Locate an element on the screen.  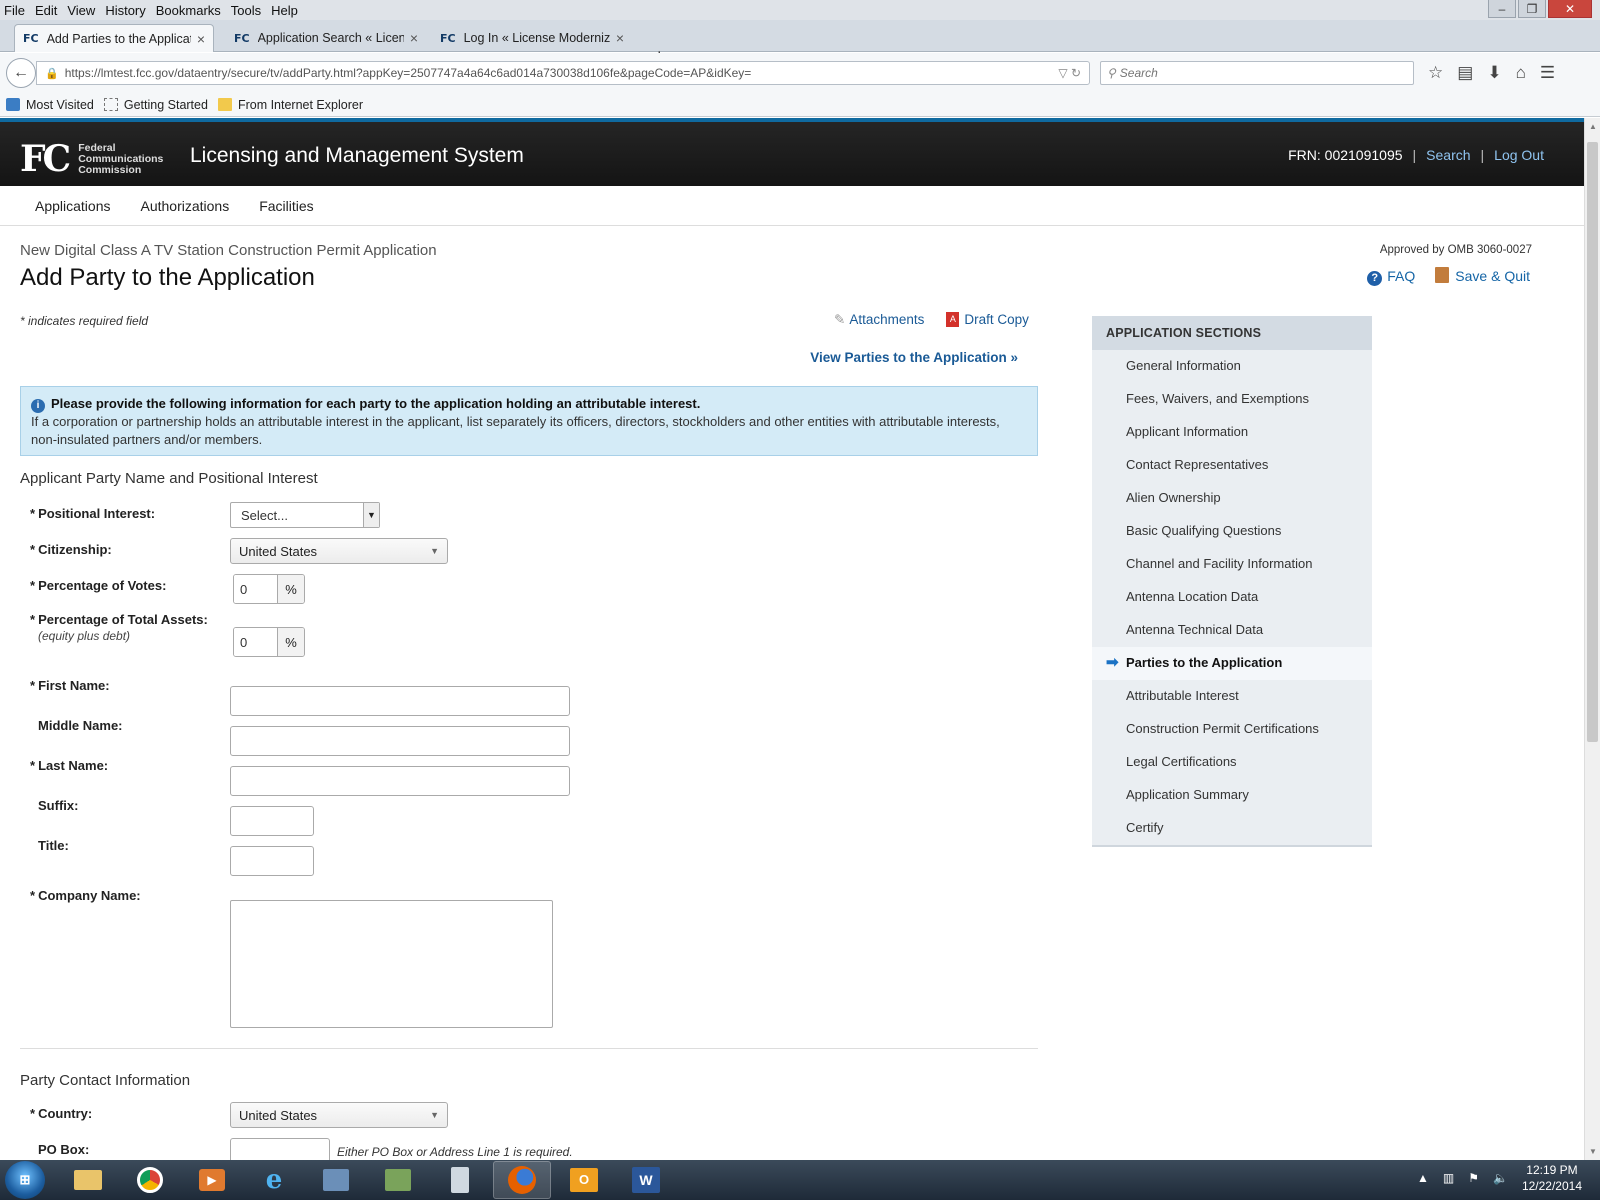
reload-icon: ▽ ↻ is located at coordinates (1069, 73).